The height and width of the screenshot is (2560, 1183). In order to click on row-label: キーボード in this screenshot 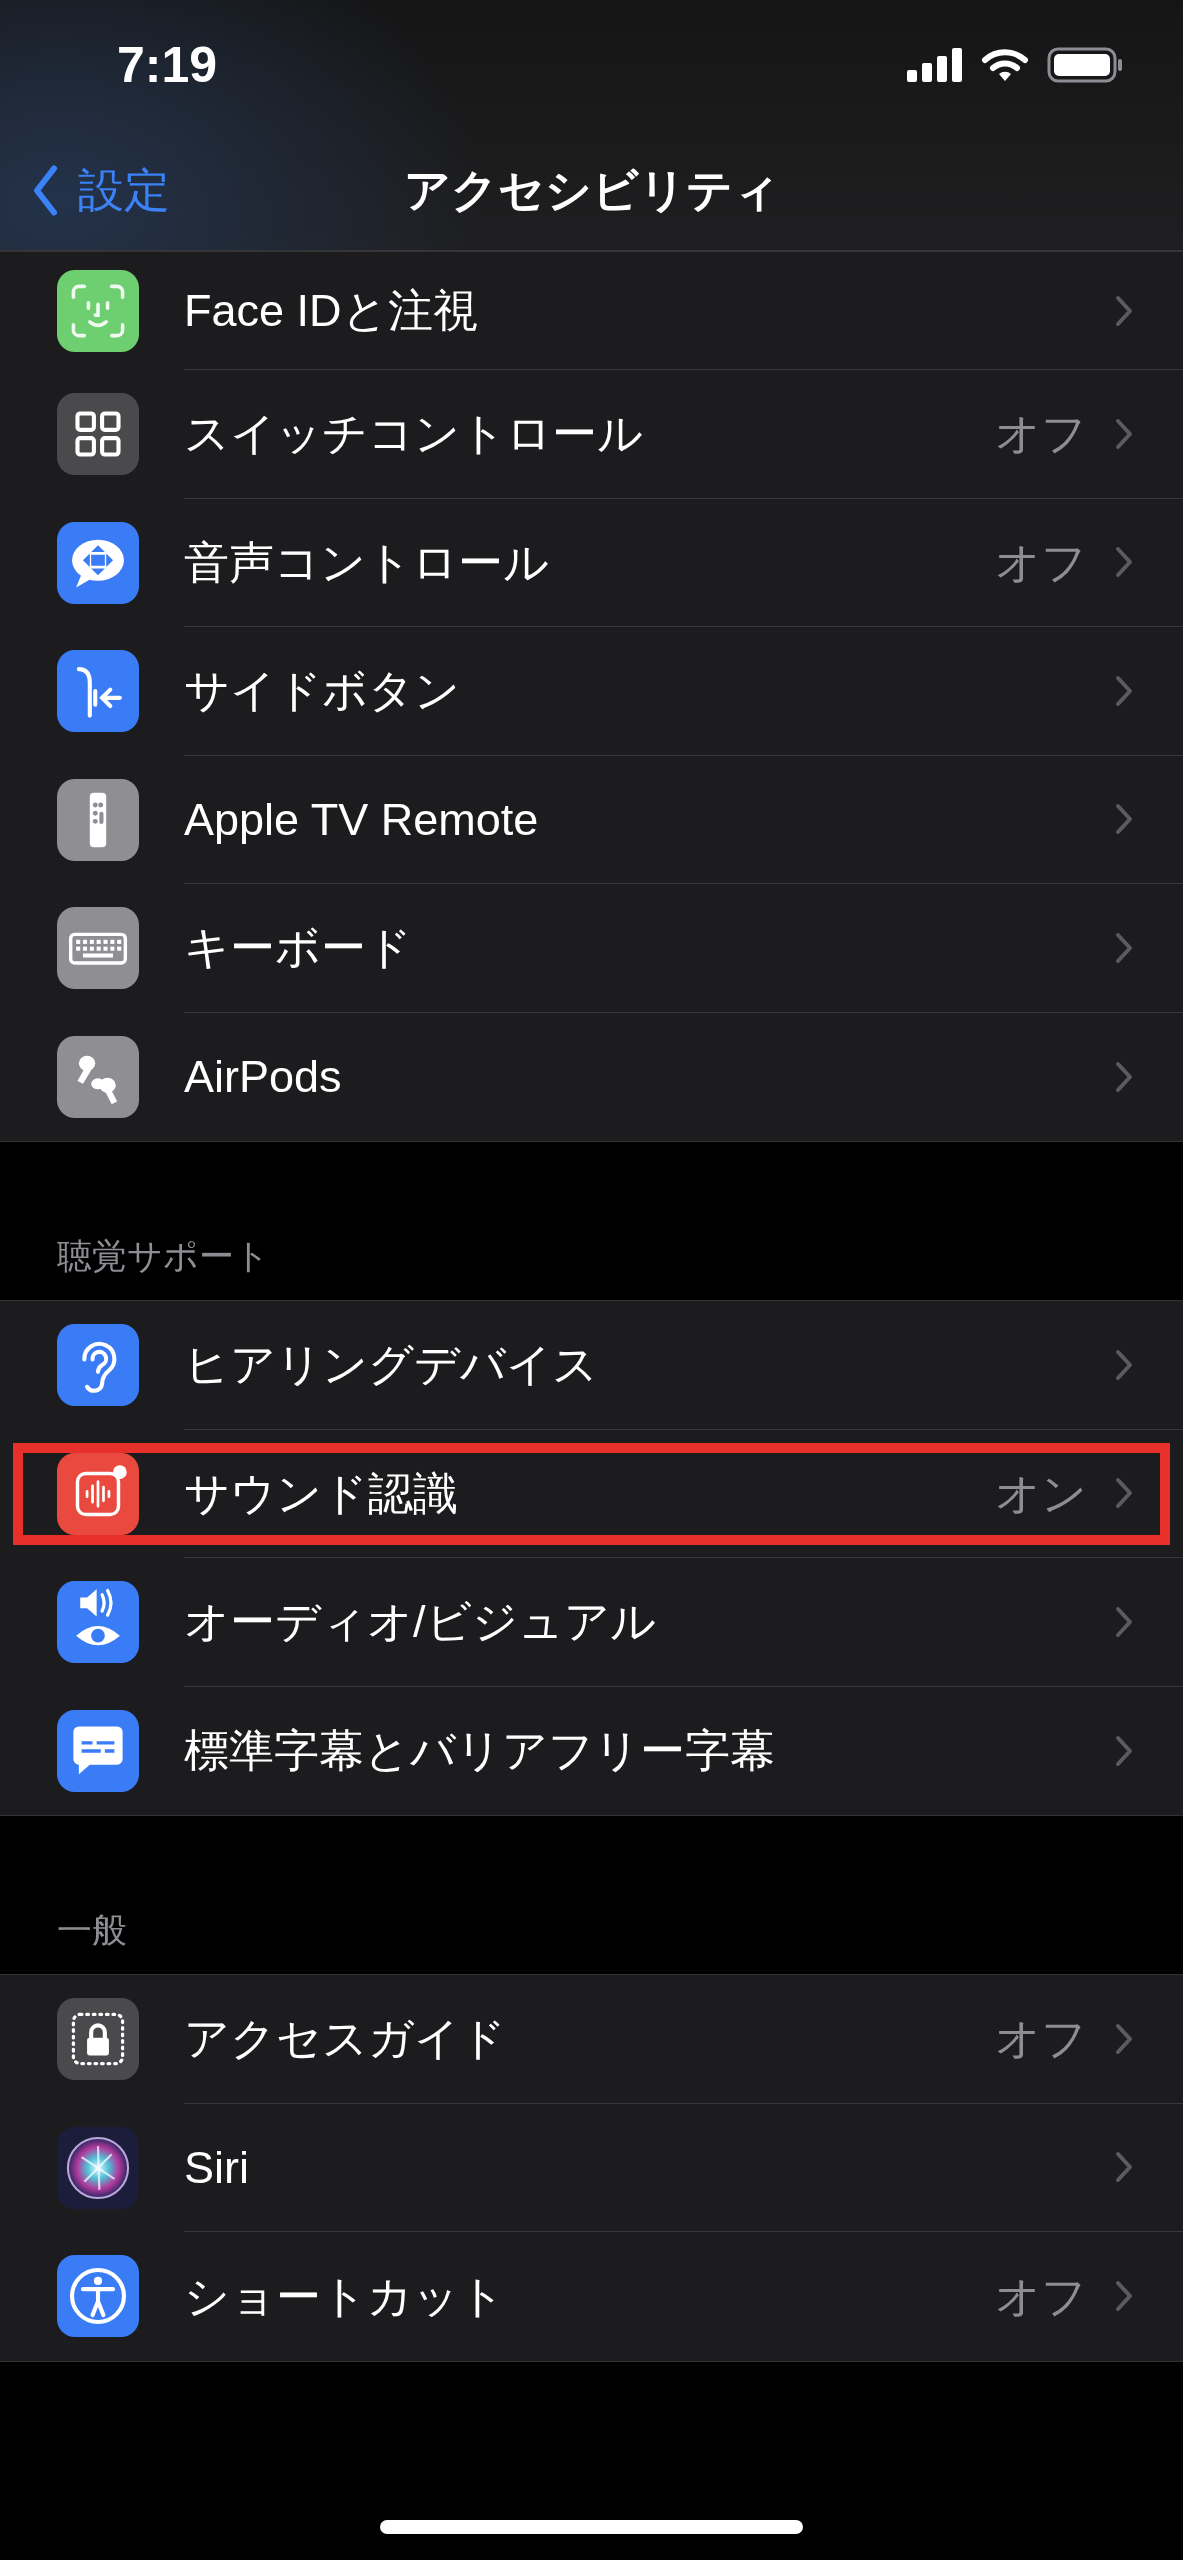, I will do `click(298, 948)`.